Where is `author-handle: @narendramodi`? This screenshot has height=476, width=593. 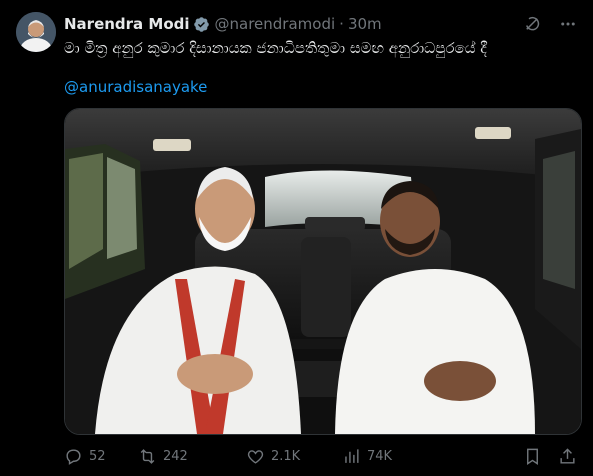
author-handle: @narendramodi is located at coordinates (275, 24).